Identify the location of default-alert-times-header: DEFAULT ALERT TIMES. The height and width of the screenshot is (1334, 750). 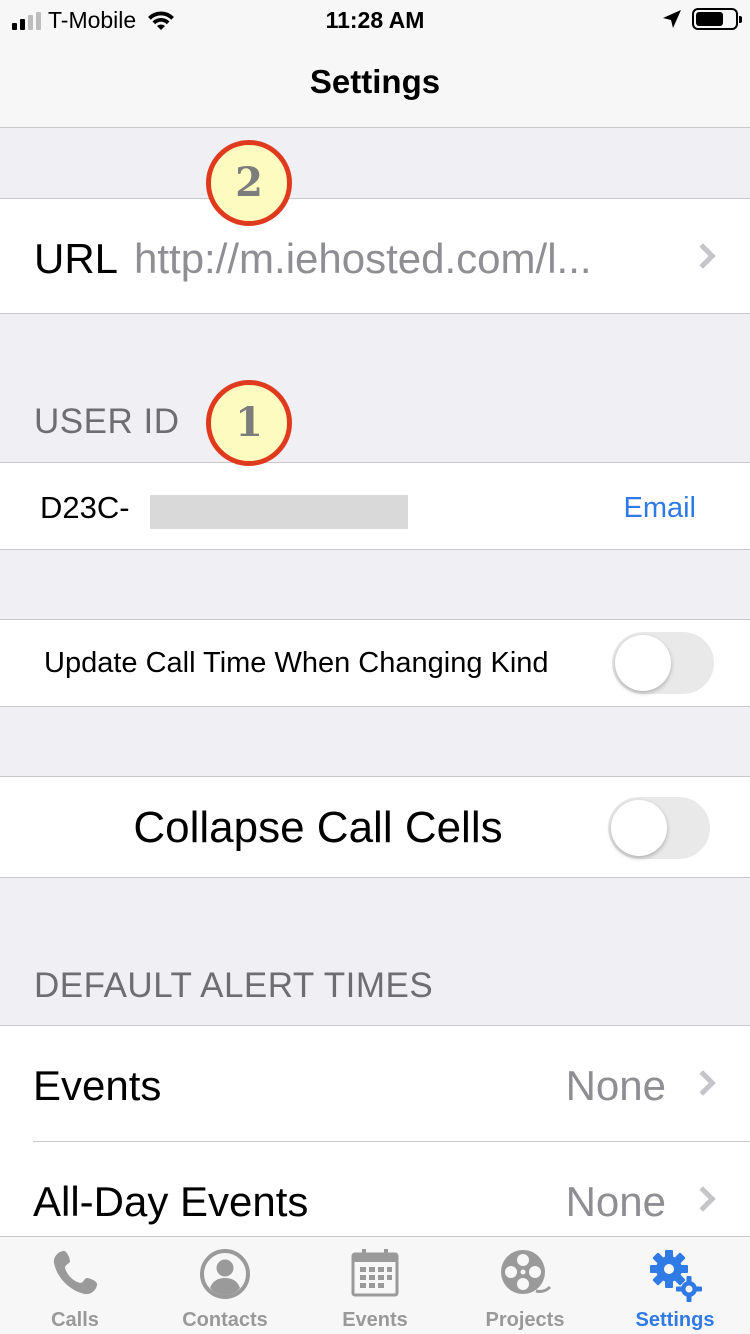
(234, 985).